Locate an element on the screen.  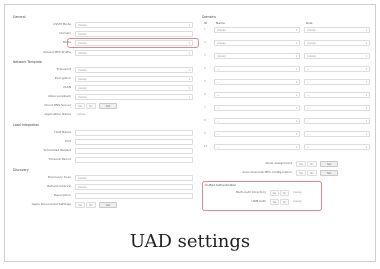
row-number: 3 is located at coordinates (205, 55).